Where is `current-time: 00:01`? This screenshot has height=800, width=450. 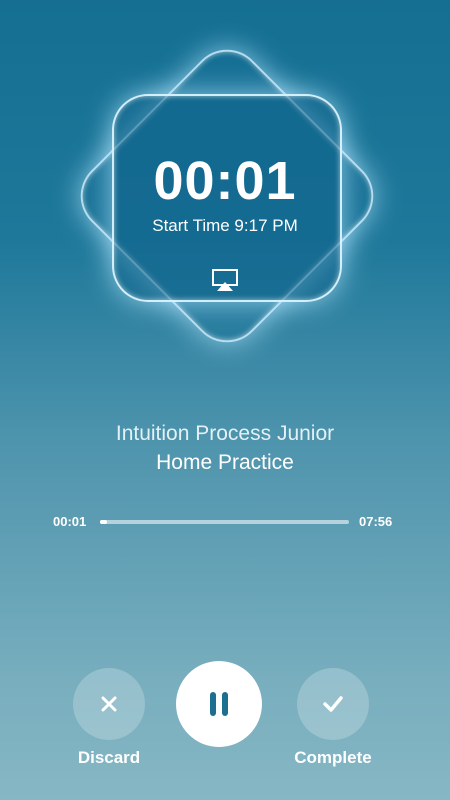
current-time: 00:01 is located at coordinates (70, 521).